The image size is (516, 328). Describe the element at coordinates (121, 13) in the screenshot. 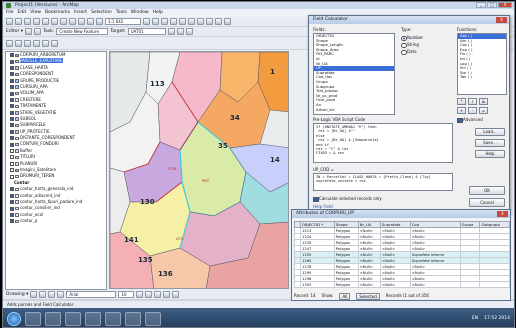

I see `menu-tools: Tools` at that location.